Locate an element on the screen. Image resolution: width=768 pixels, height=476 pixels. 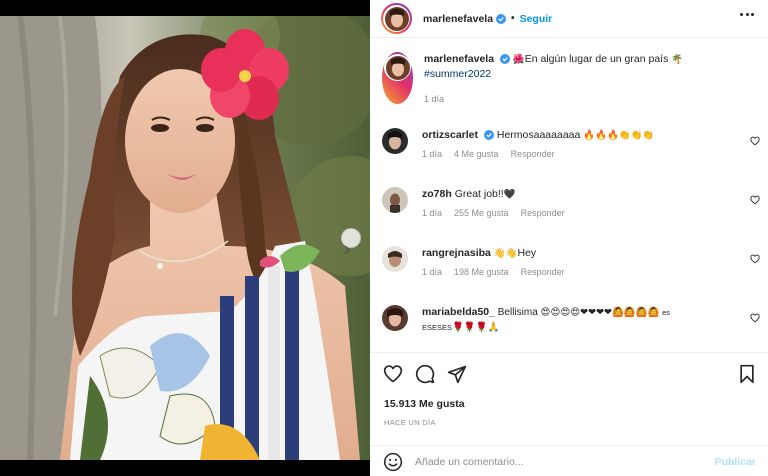
caption-avatar is located at coordinates (397, 67).